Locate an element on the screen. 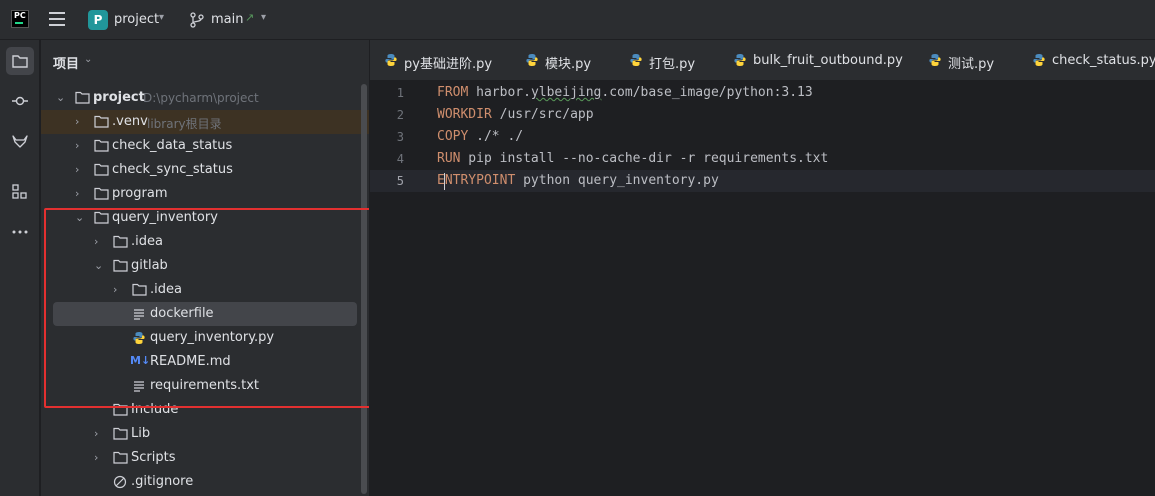  code-line: WORKDIR /usr/src/app is located at coordinates (515, 114).